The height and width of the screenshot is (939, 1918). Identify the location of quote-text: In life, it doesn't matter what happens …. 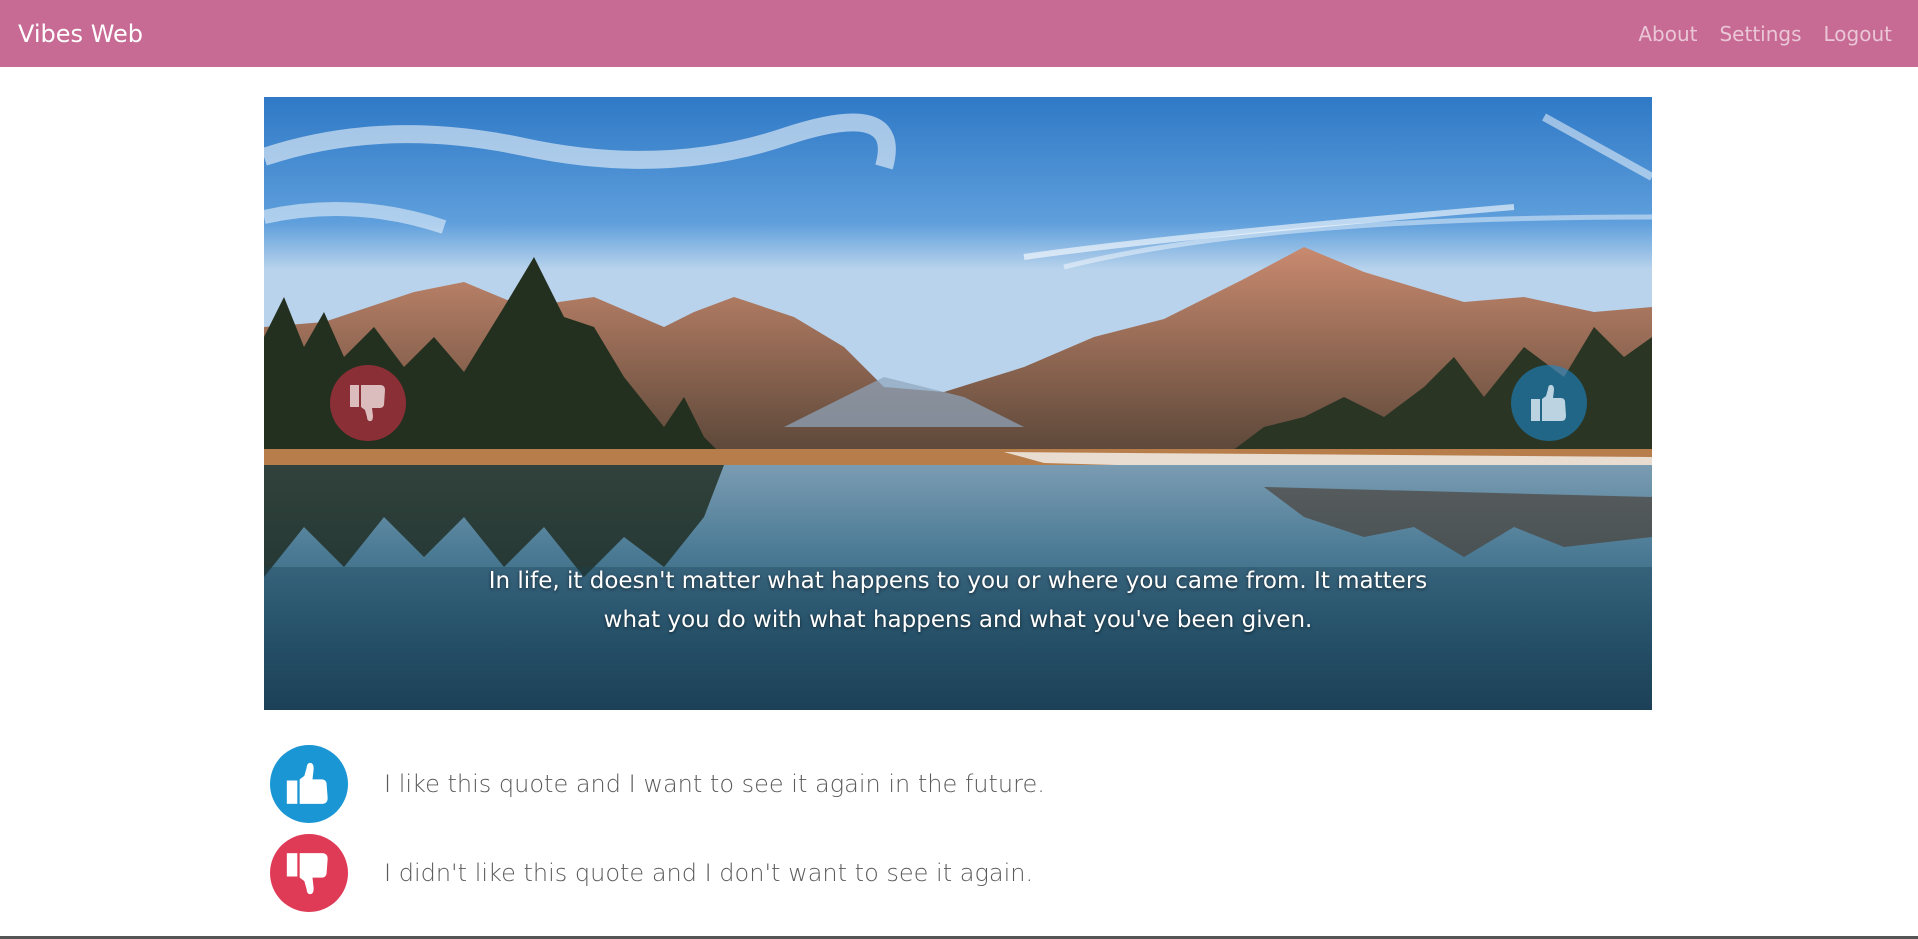
(958, 600).